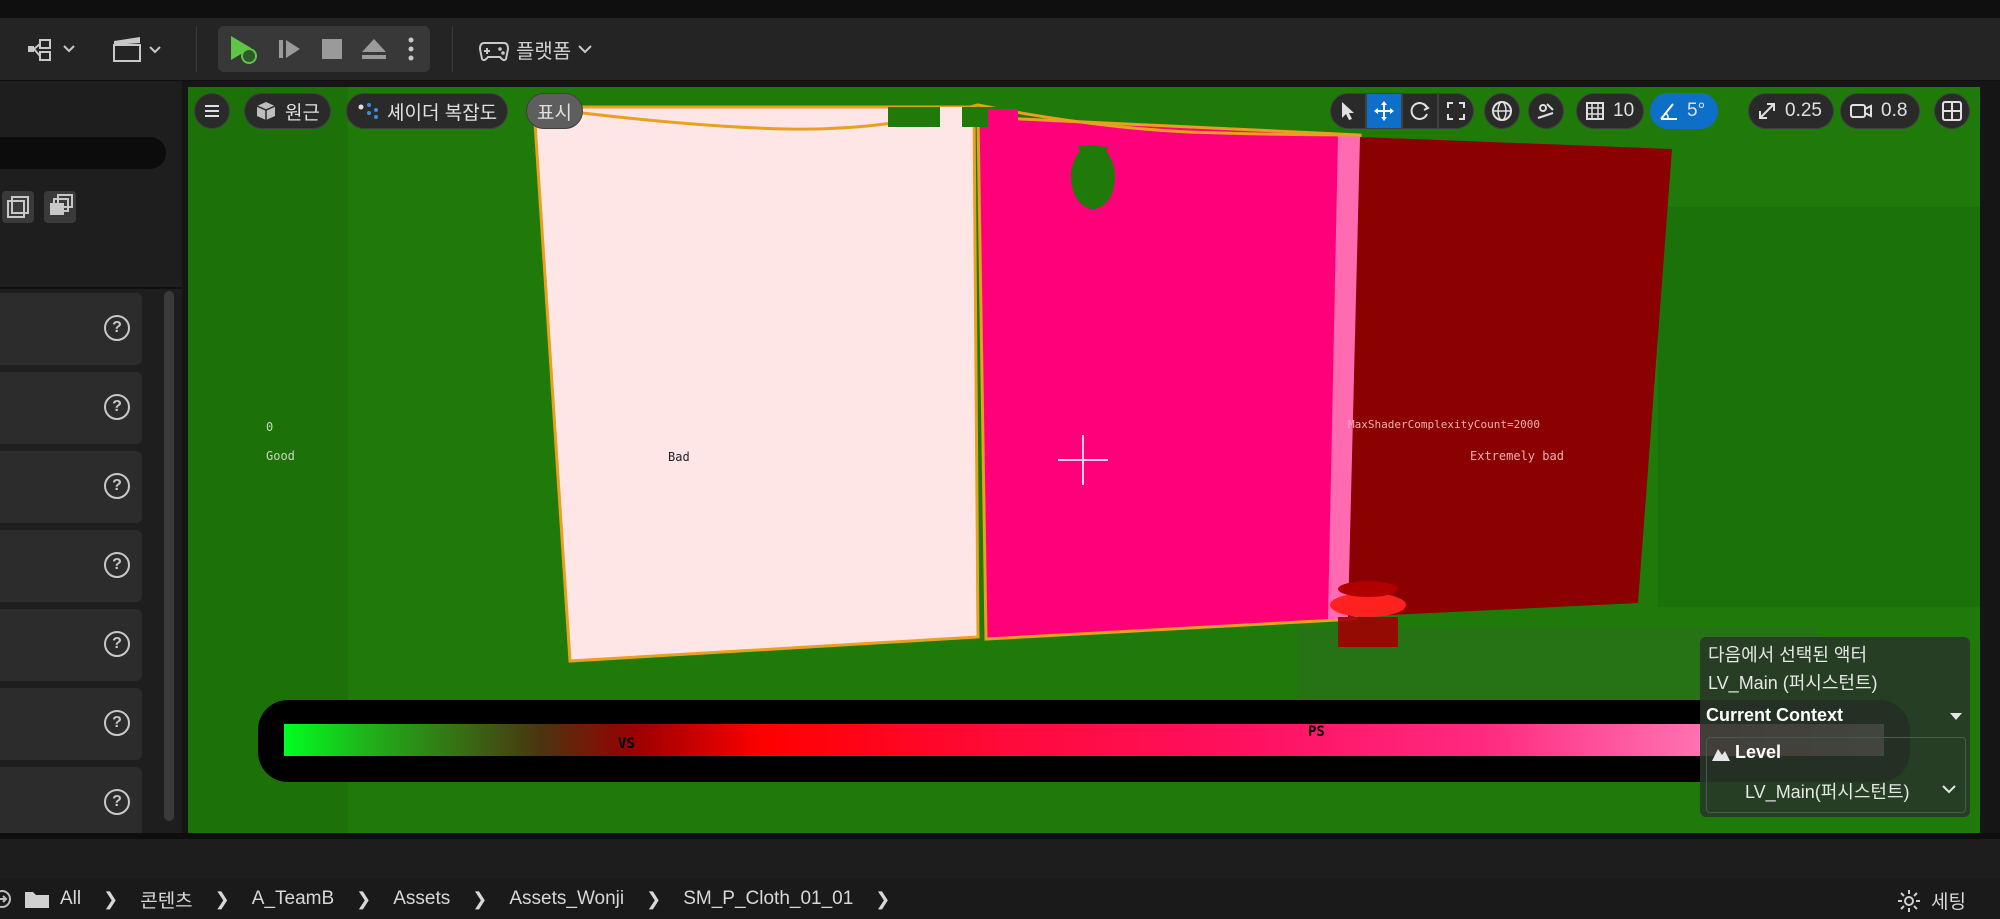  Describe the element at coordinates (280, 456) in the screenshot. I see `scene-label-good: Good` at that location.